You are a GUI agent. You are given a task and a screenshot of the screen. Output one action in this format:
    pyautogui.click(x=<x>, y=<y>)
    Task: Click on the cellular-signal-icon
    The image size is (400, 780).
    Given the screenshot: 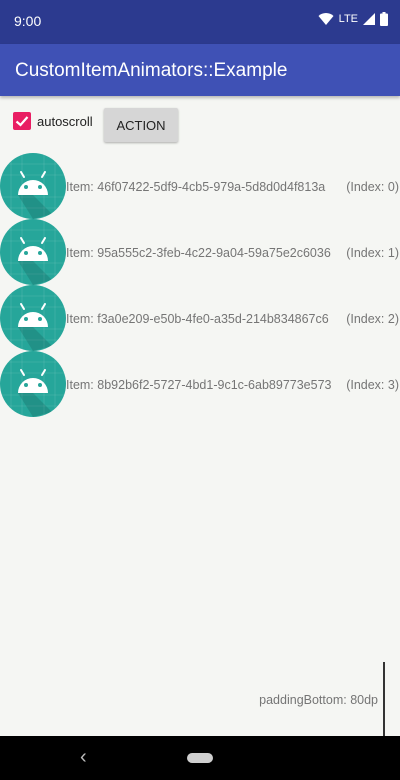 What is the action you would take?
    pyautogui.click(x=369, y=19)
    